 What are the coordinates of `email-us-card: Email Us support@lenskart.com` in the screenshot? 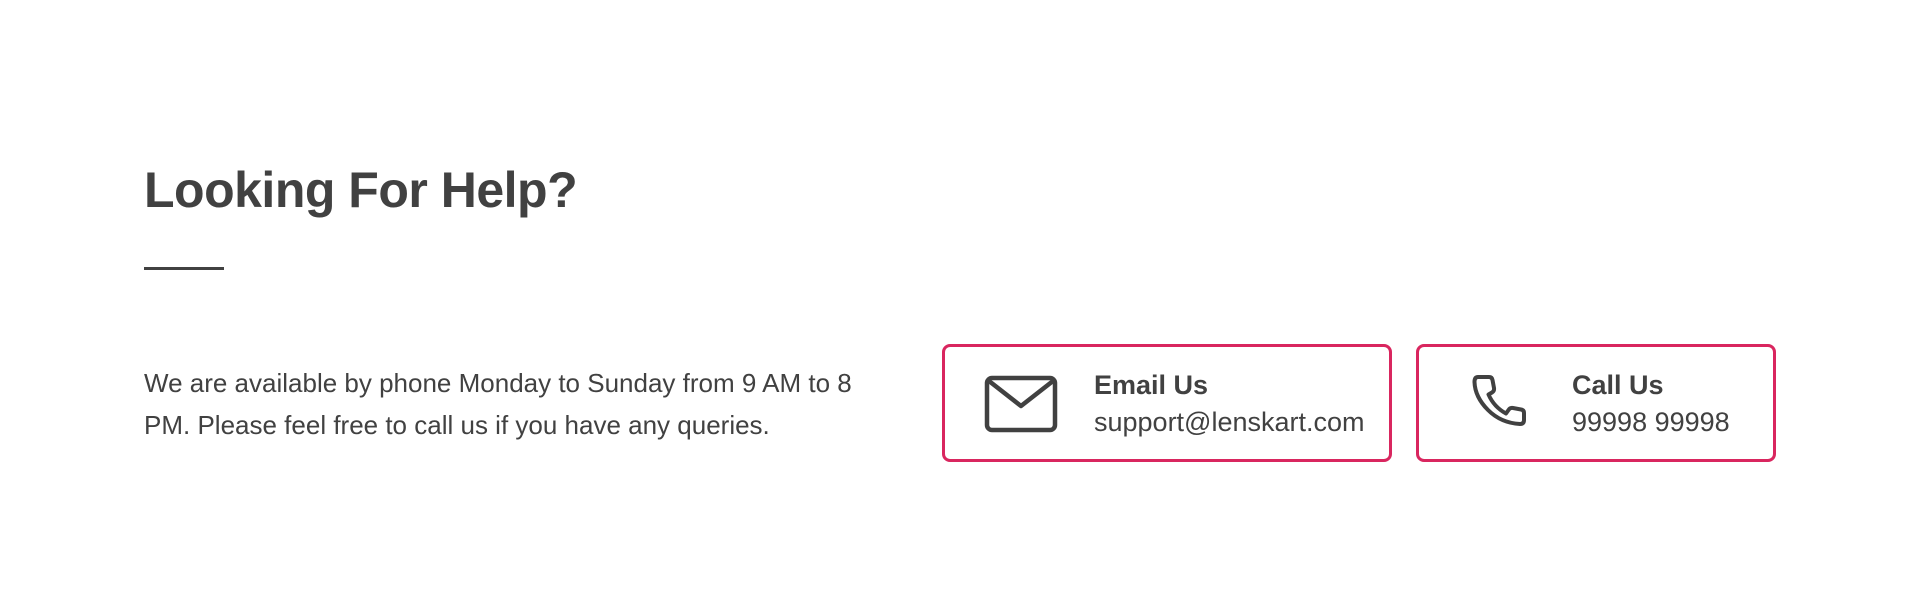 It's located at (1167, 403).